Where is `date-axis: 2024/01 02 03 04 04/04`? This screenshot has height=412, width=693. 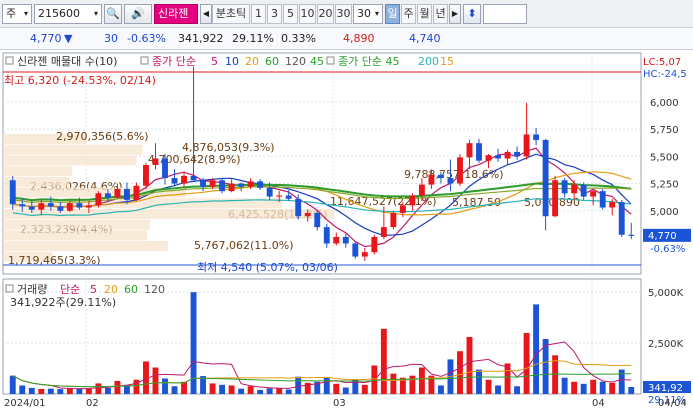
date-axis: 2024/01 02 03 04 04/04 is located at coordinates (345, 403).